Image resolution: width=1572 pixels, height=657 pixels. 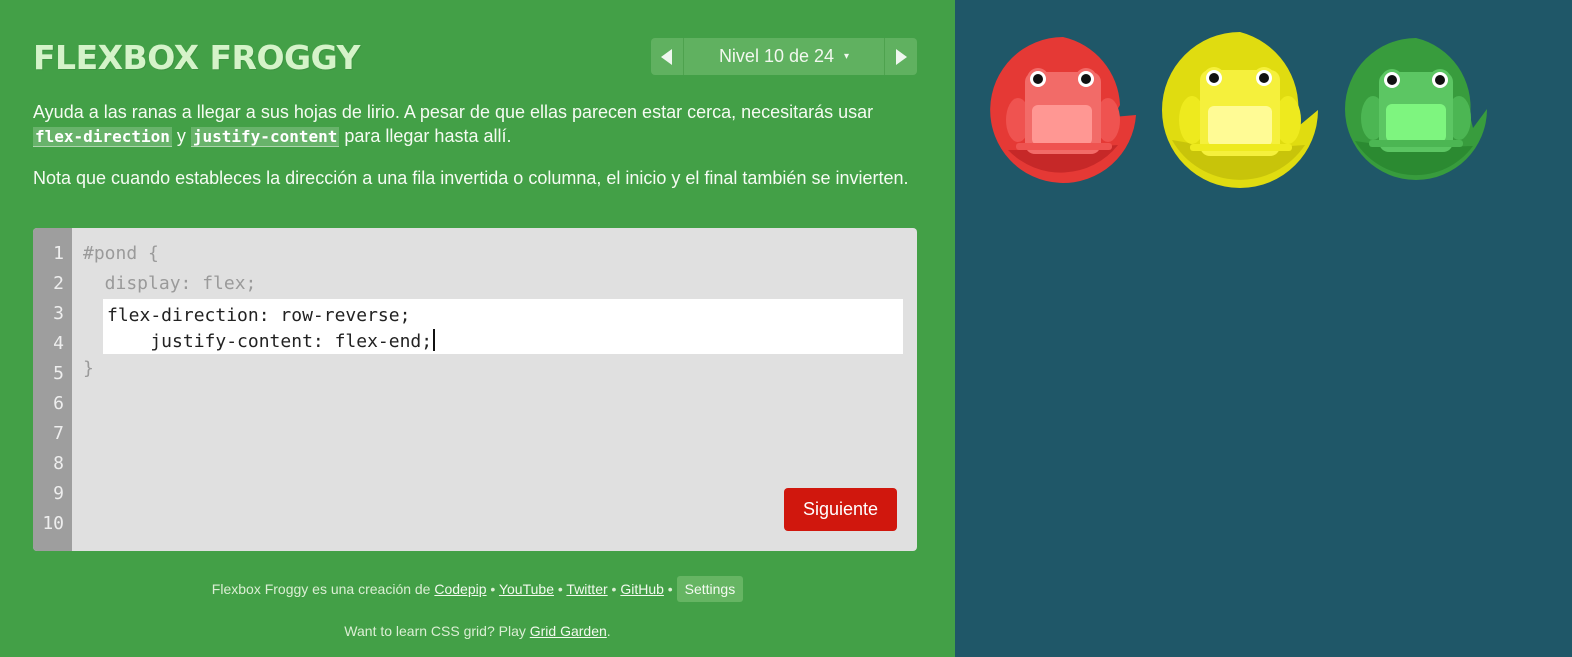 I want to click on github-link: GitHub, so click(x=642, y=589).